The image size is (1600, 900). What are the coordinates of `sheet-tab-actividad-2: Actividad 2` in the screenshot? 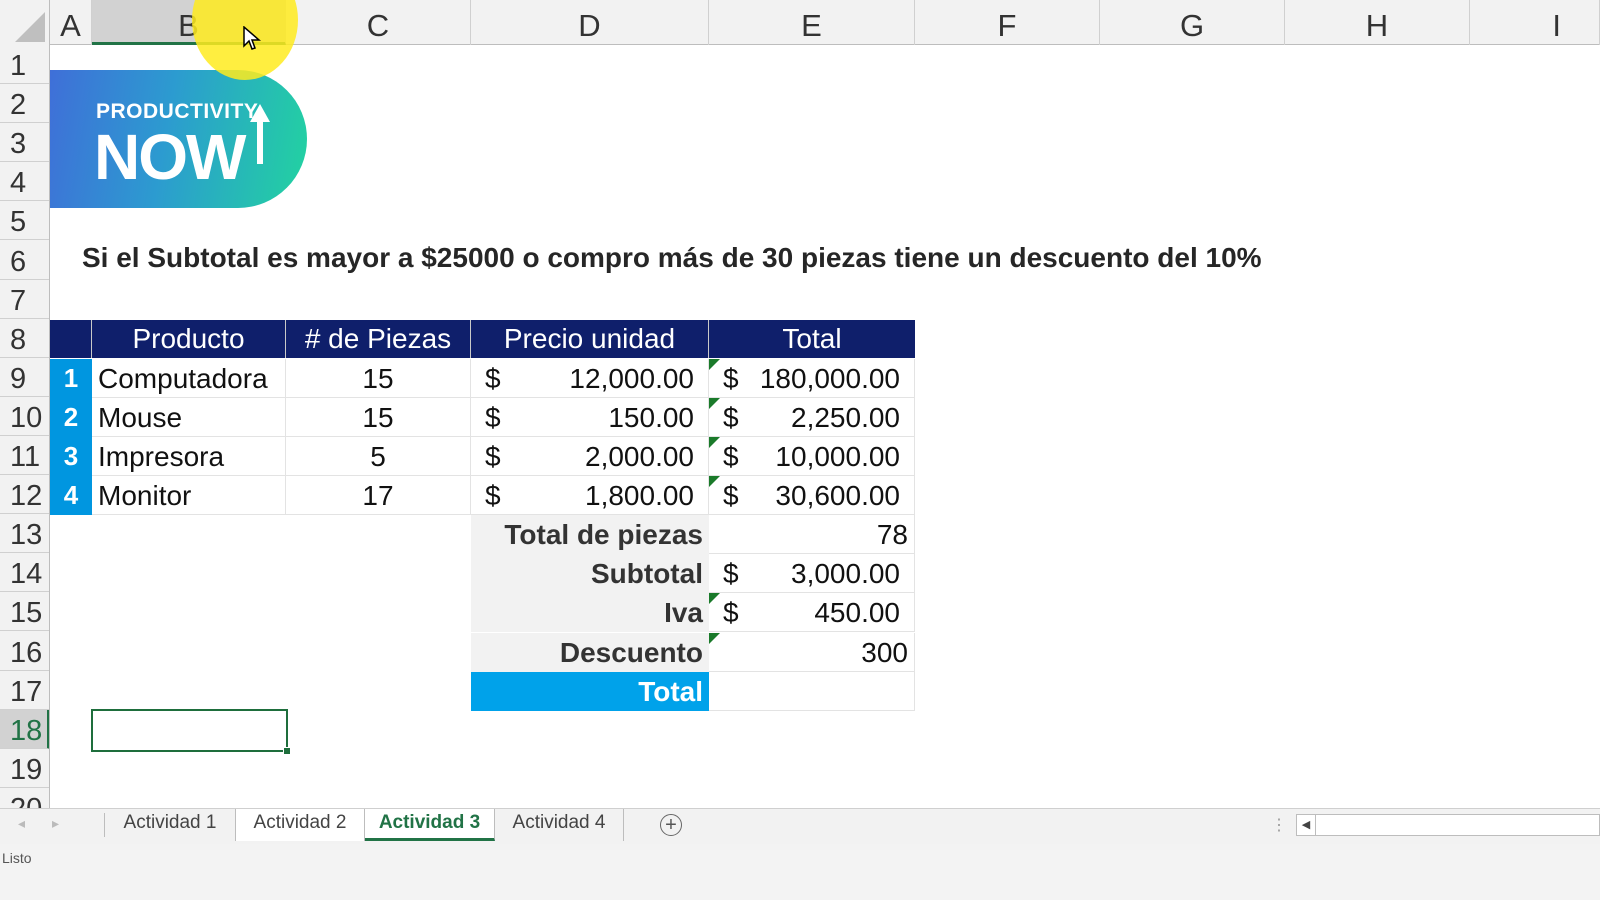 It's located at (300, 825).